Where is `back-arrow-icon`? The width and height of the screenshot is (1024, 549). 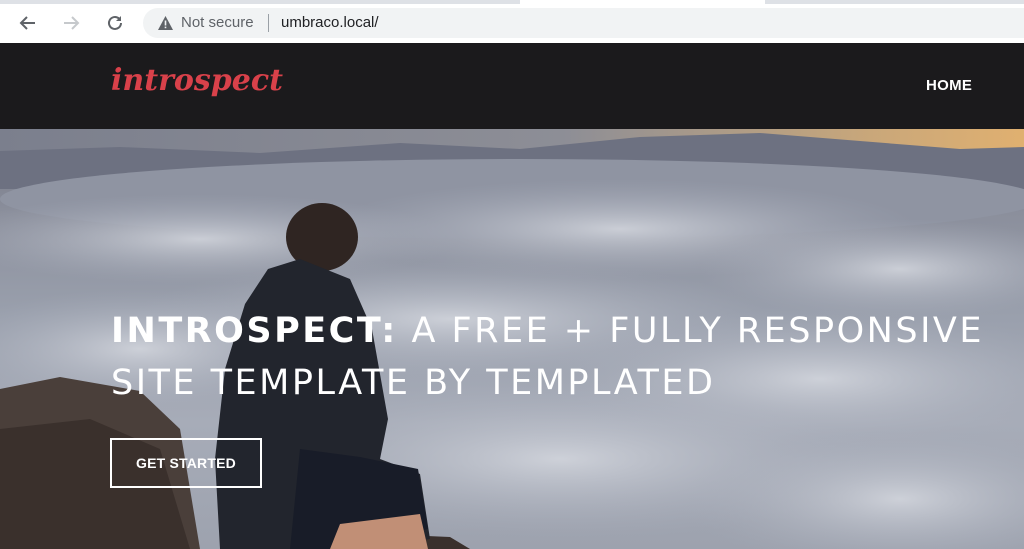 back-arrow-icon is located at coordinates (27, 23).